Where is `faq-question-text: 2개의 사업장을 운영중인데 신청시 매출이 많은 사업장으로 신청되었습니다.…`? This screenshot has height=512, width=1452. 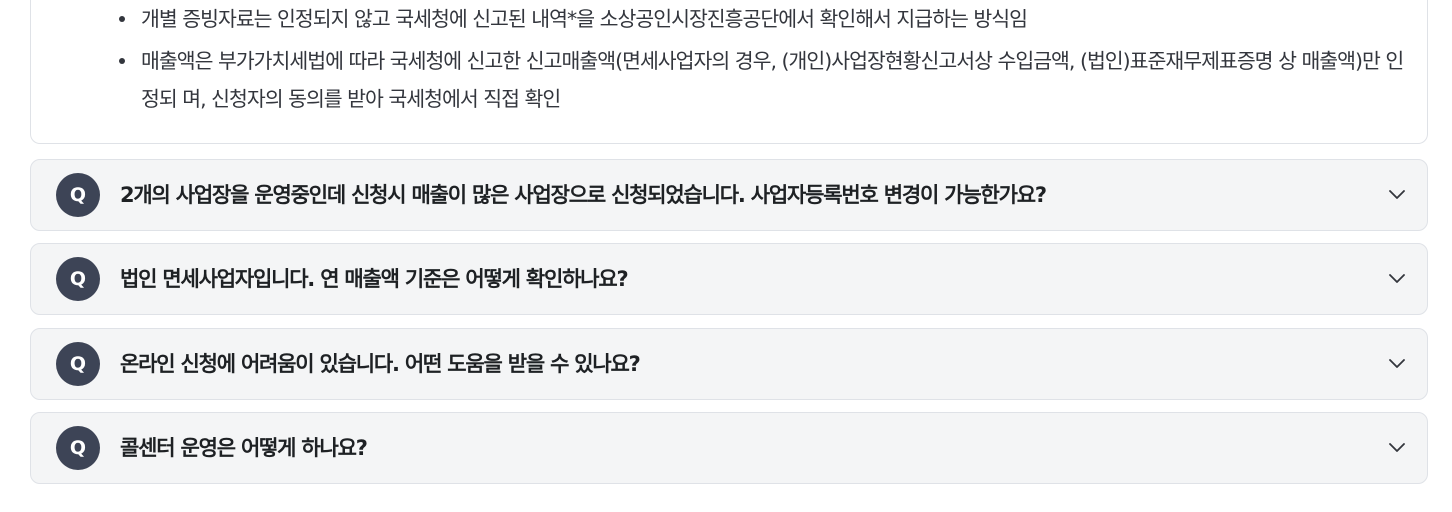 faq-question-text: 2개의 사업장을 운영중인데 신청시 매출이 많은 사업장으로 신청되었습니다.… is located at coordinates (583, 195).